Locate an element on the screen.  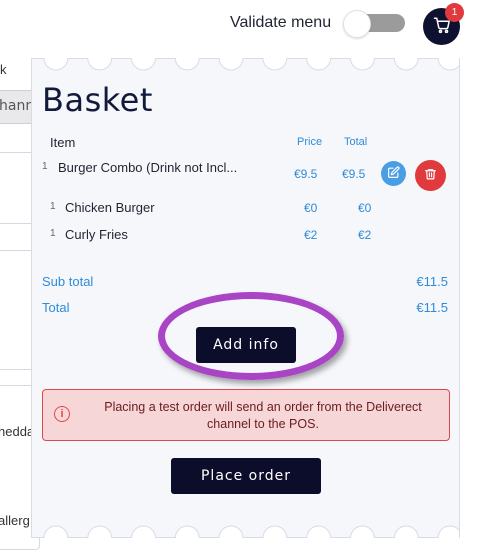
validate-menu-toggle is located at coordinates (374, 24).